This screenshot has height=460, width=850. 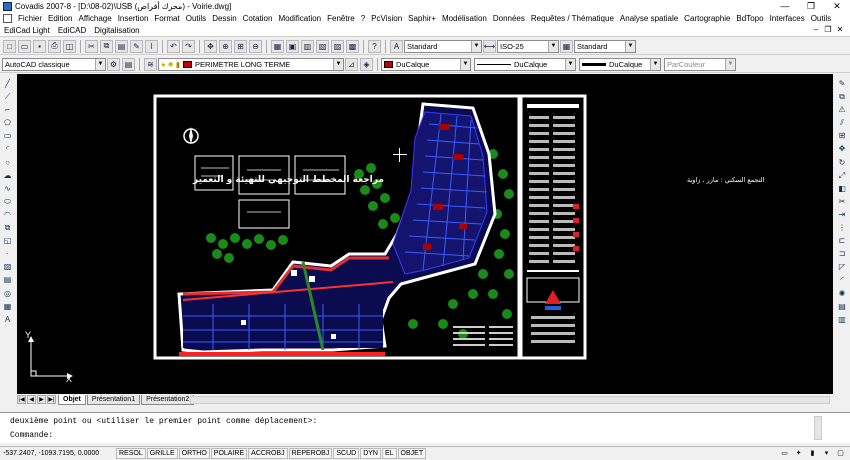 What do you see at coordinates (842, 241) in the screenshot?
I see `break-icon: ⊏` at bounding box center [842, 241].